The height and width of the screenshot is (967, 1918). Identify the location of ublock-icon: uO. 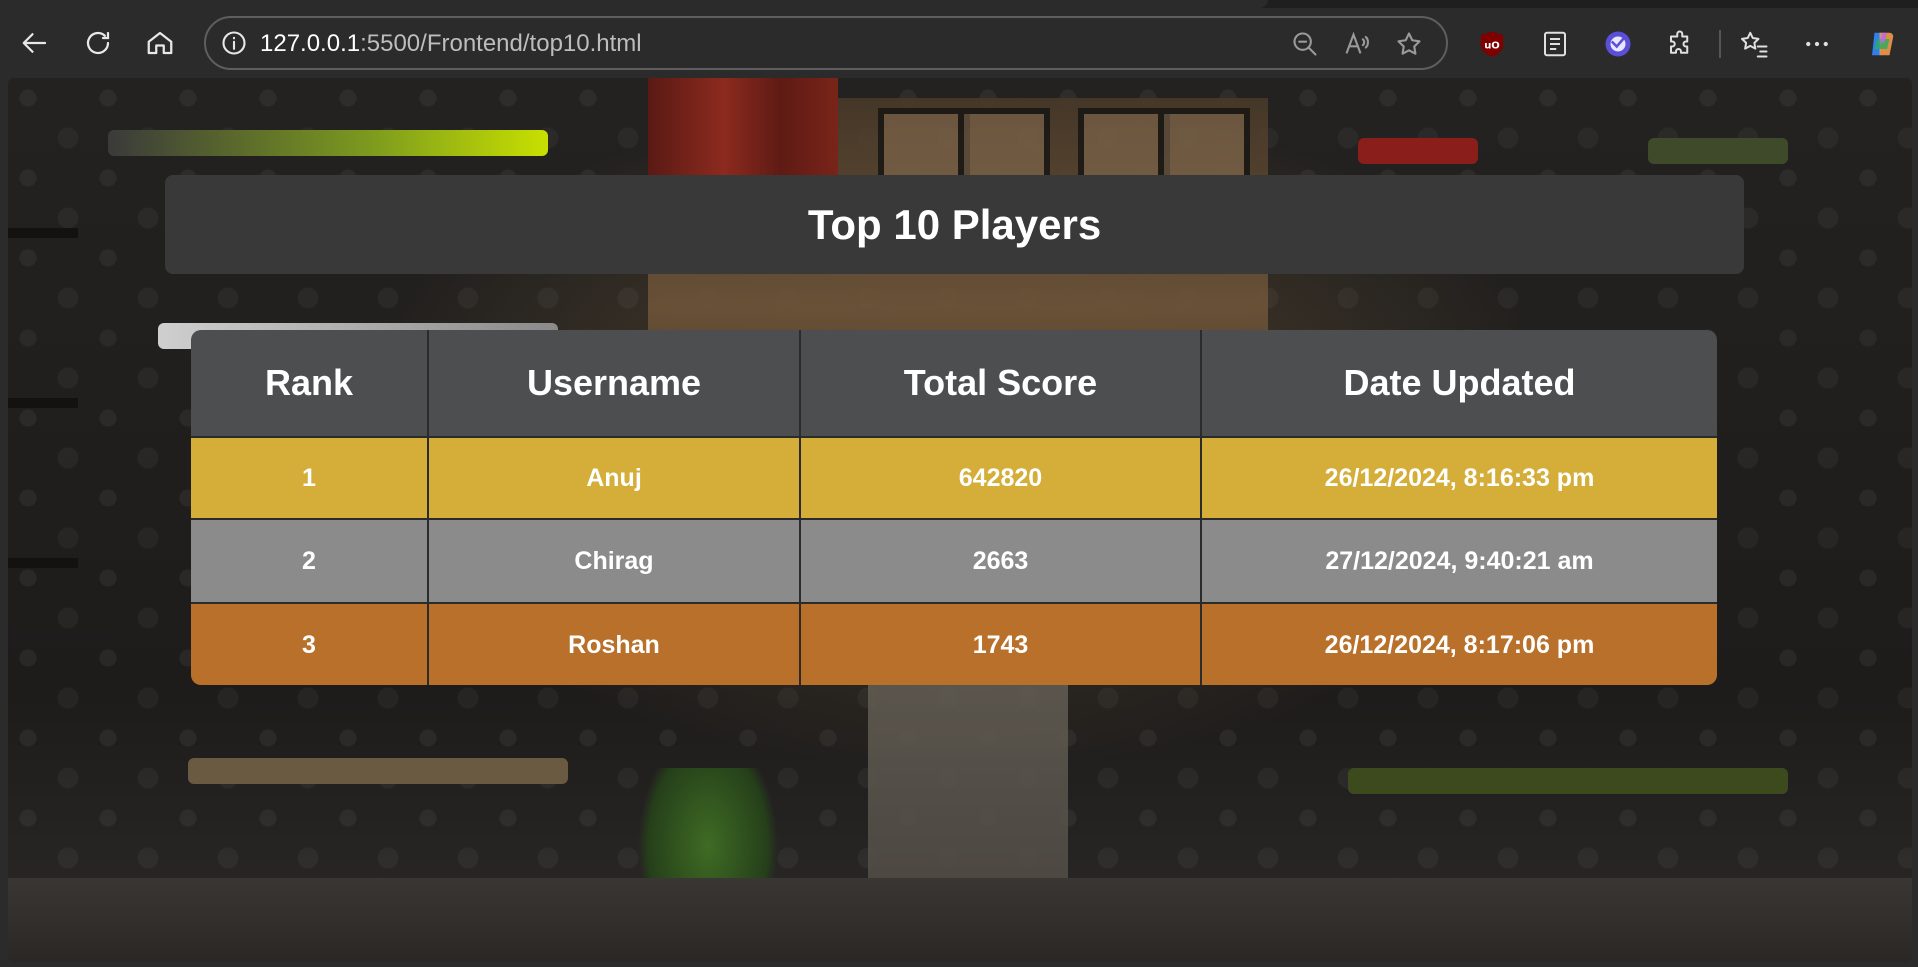
(1492, 44).